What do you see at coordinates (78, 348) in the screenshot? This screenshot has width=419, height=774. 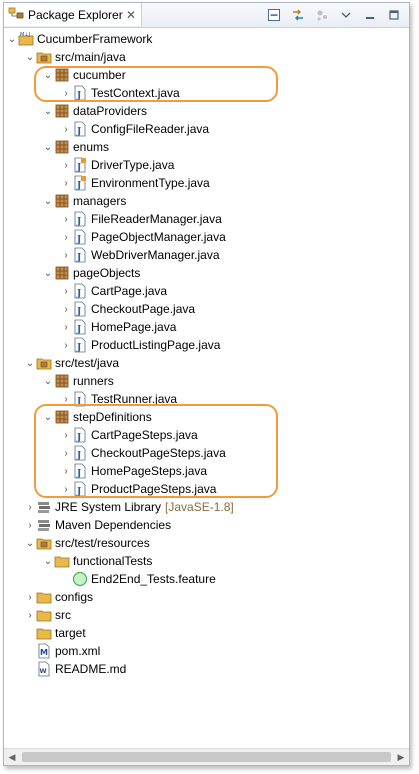 I see `svg-text: J` at bounding box center [78, 348].